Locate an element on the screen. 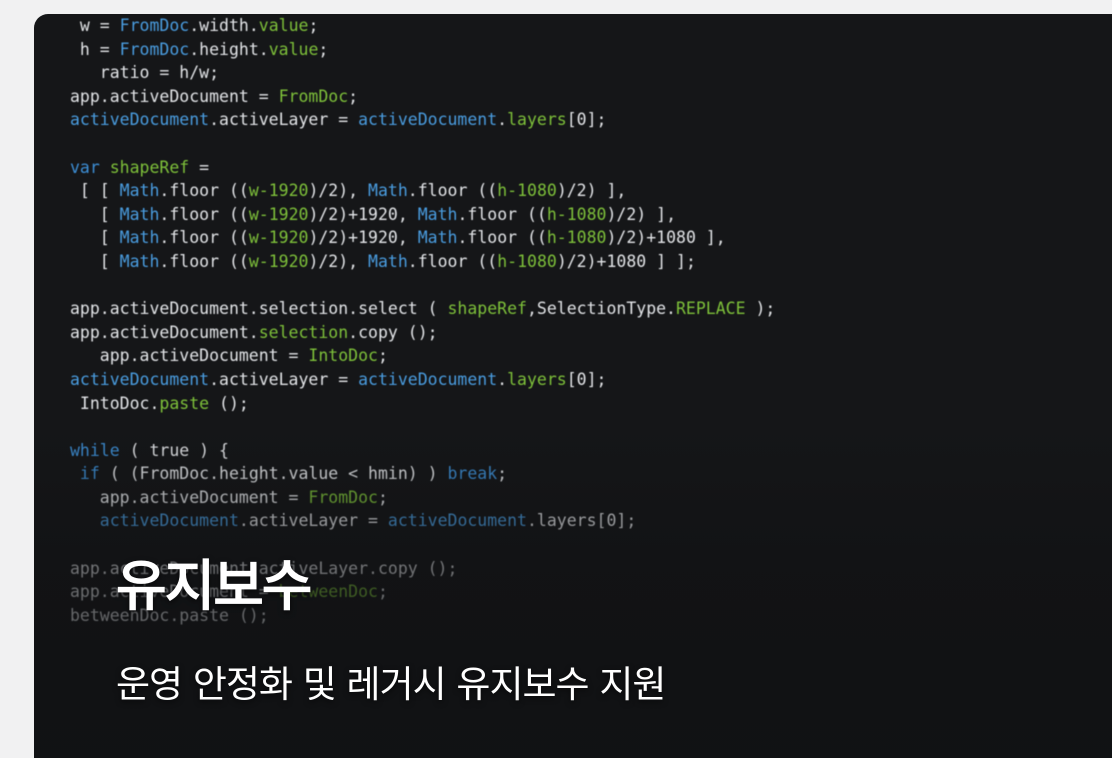 Image resolution: width=1112 pixels, height=758 pixels. code-token: h = is located at coordinates (95, 49).